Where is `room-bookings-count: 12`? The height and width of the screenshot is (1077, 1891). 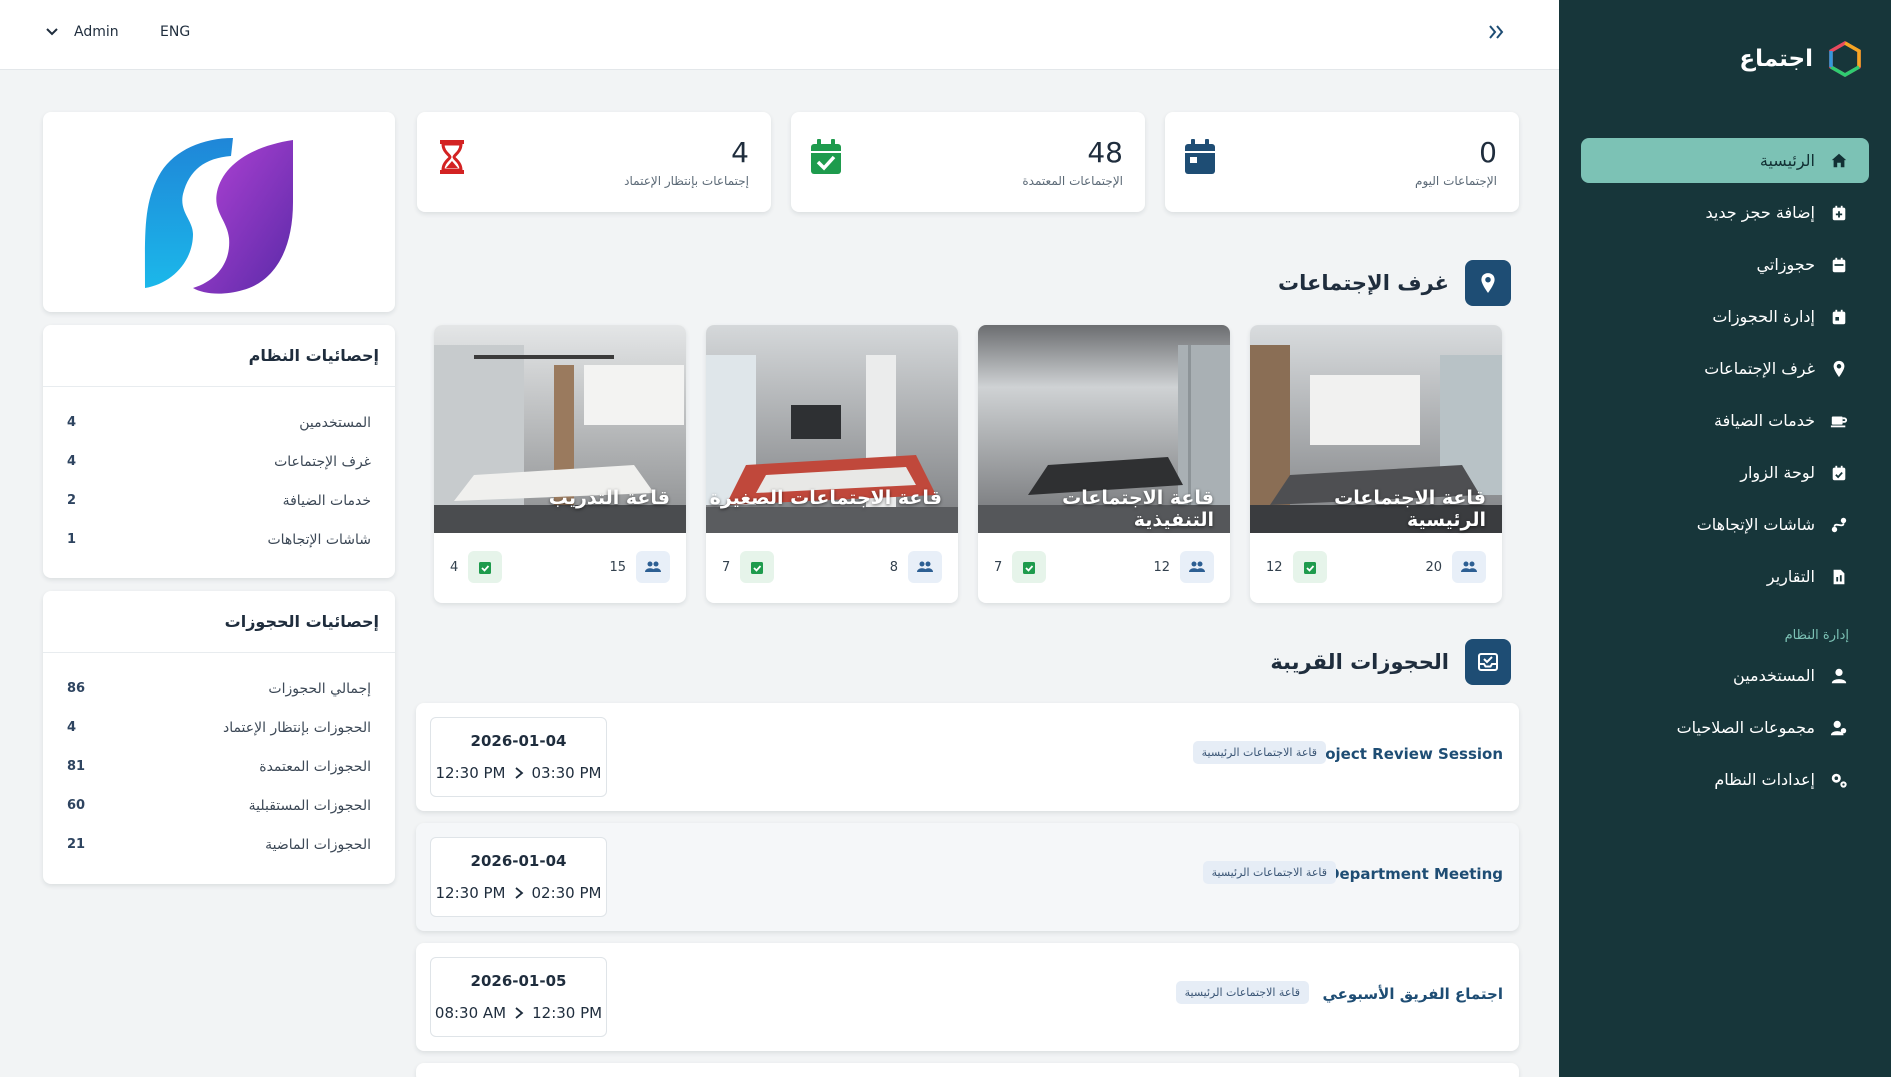
room-bookings-count: 12 is located at coordinates (1296, 567).